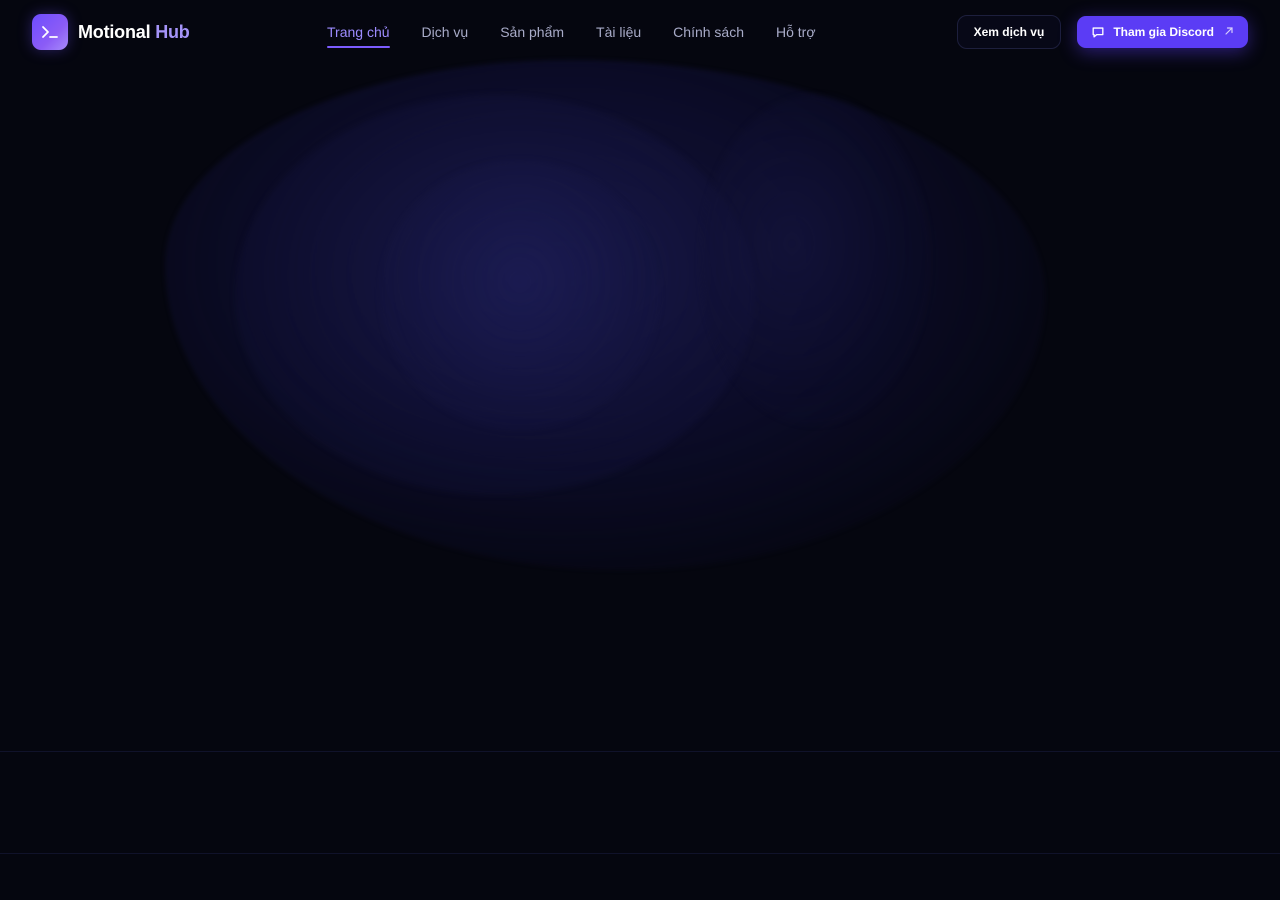  I want to click on nav-item-policy: Chính sách, so click(708, 32).